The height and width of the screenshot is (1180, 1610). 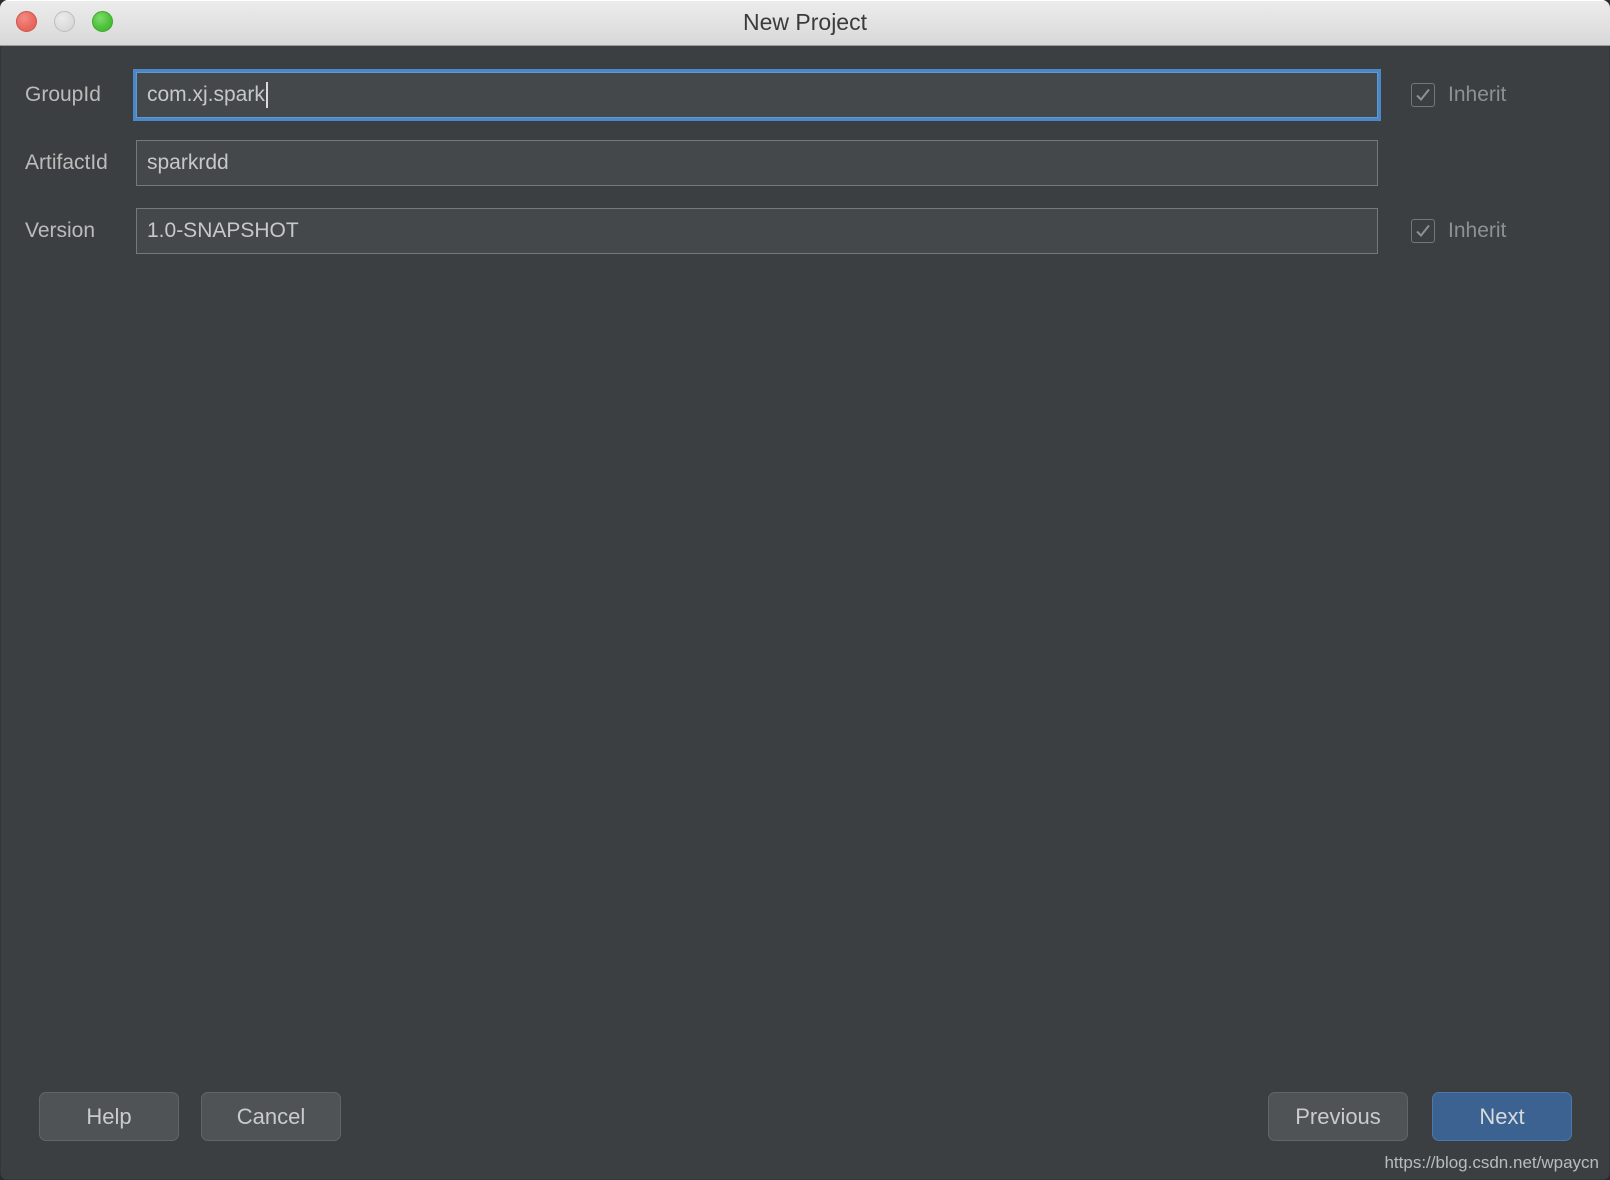 I want to click on version-input: 1.0-SNAPSHOT, so click(x=757, y=231).